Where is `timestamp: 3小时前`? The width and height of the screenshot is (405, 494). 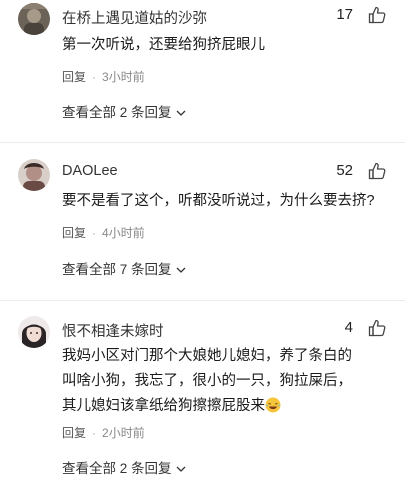
timestamp: 3小时前 is located at coordinates (123, 77).